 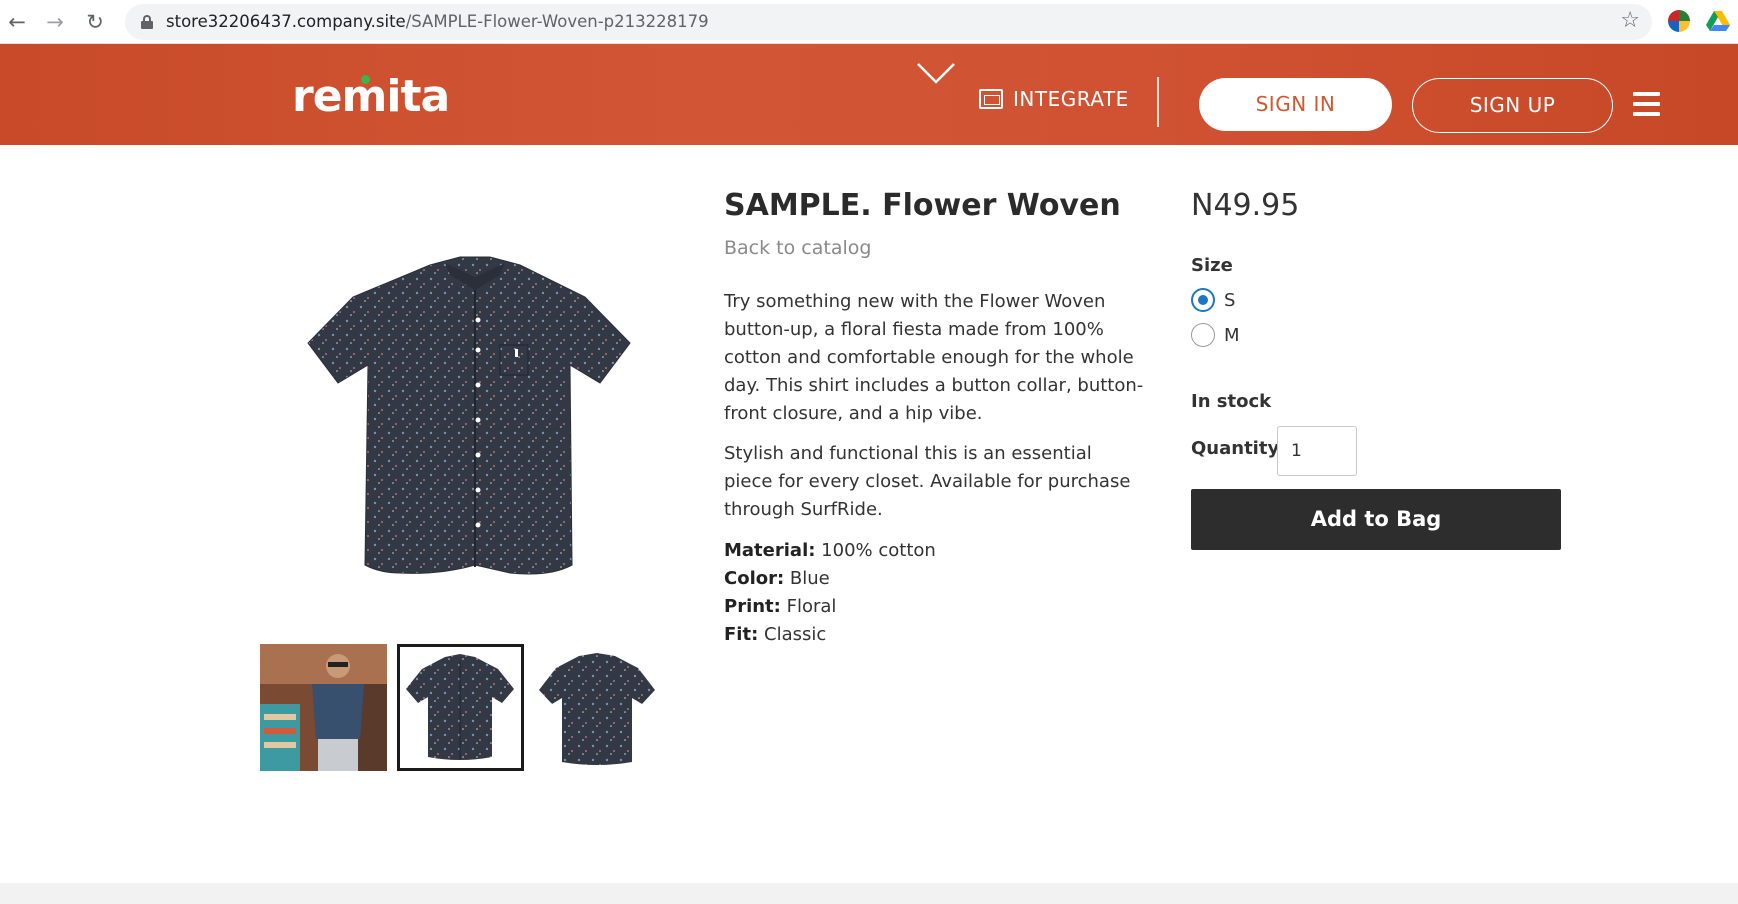 I want to click on sign-up-button: SIGN UP, so click(x=1512, y=105).